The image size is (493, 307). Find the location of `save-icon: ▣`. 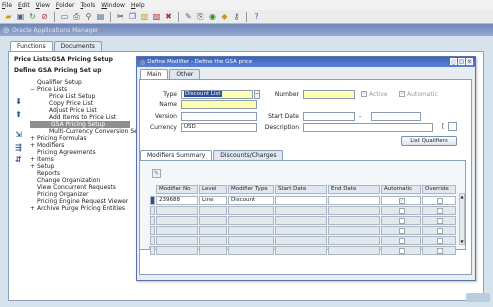

save-icon: ▣ is located at coordinates (20, 16).